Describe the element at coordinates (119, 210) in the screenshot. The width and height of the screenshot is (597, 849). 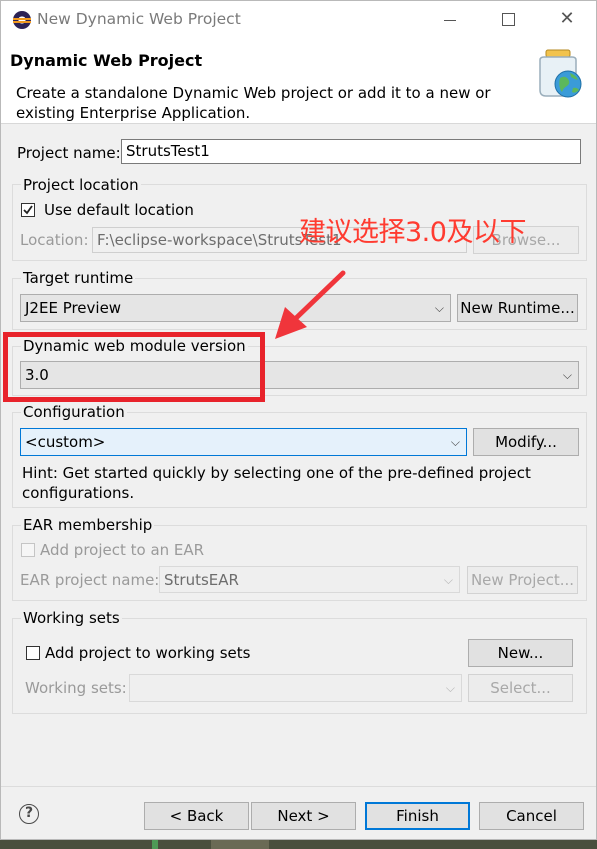
I see `use-default-location-label: Use default location` at that location.